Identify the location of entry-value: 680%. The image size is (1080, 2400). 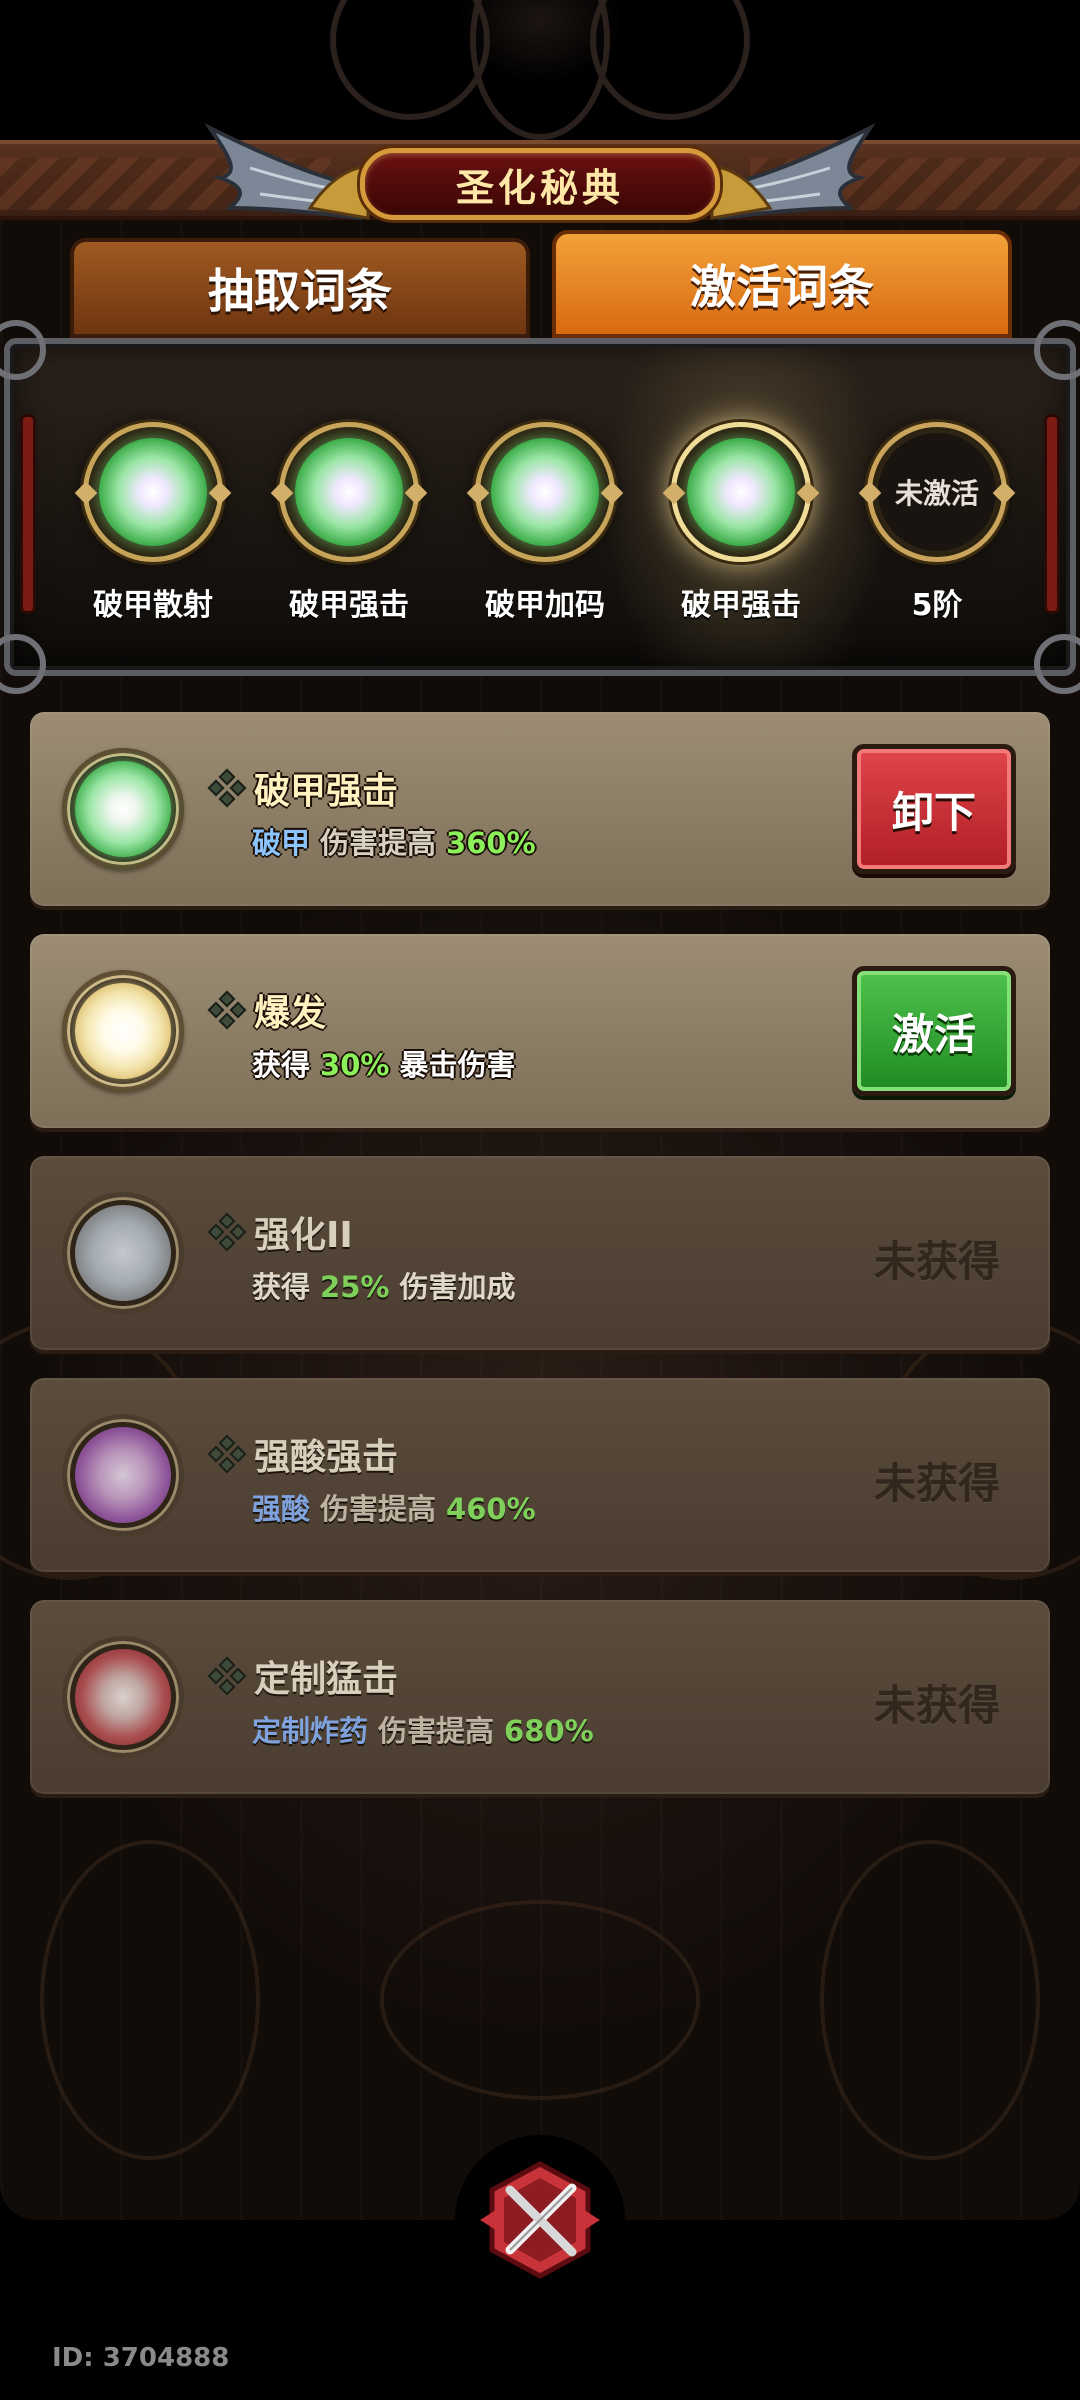
(549, 1731).